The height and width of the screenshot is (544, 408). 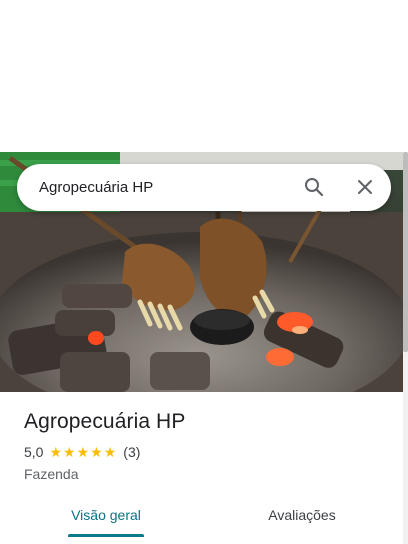 I want to click on scrollbar-thumb, so click(x=405, y=252).